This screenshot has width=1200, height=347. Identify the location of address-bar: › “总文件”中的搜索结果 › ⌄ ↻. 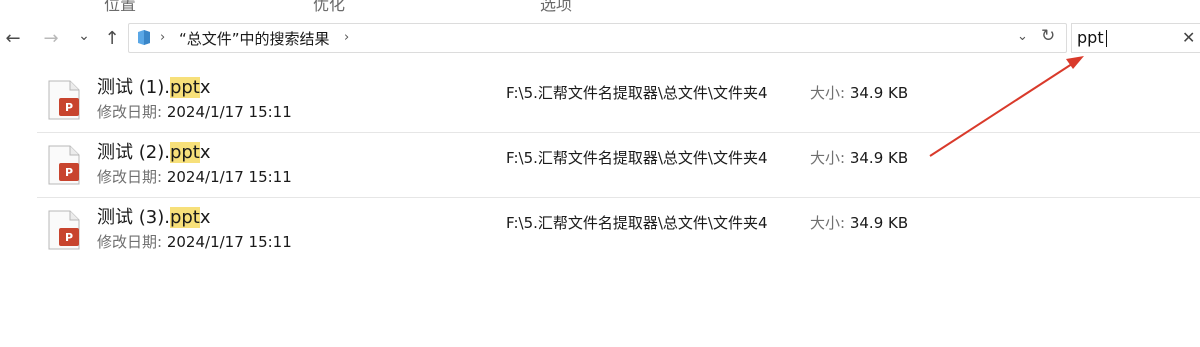
(597, 38).